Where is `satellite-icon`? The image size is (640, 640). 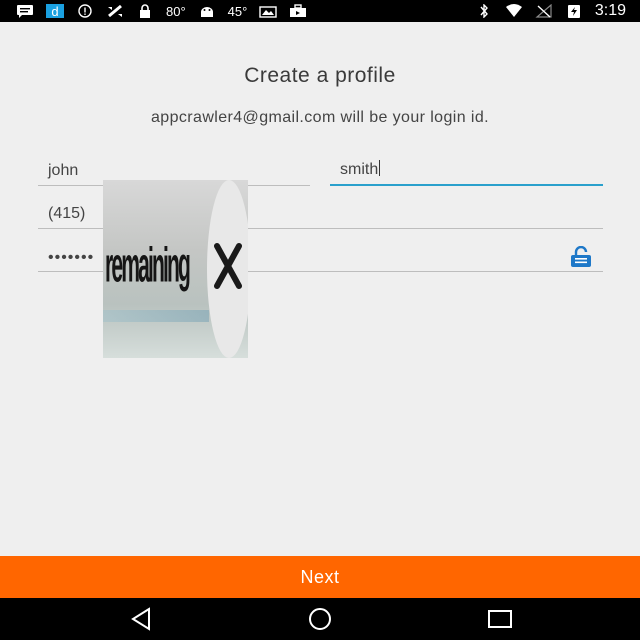 satellite-icon is located at coordinates (115, 11).